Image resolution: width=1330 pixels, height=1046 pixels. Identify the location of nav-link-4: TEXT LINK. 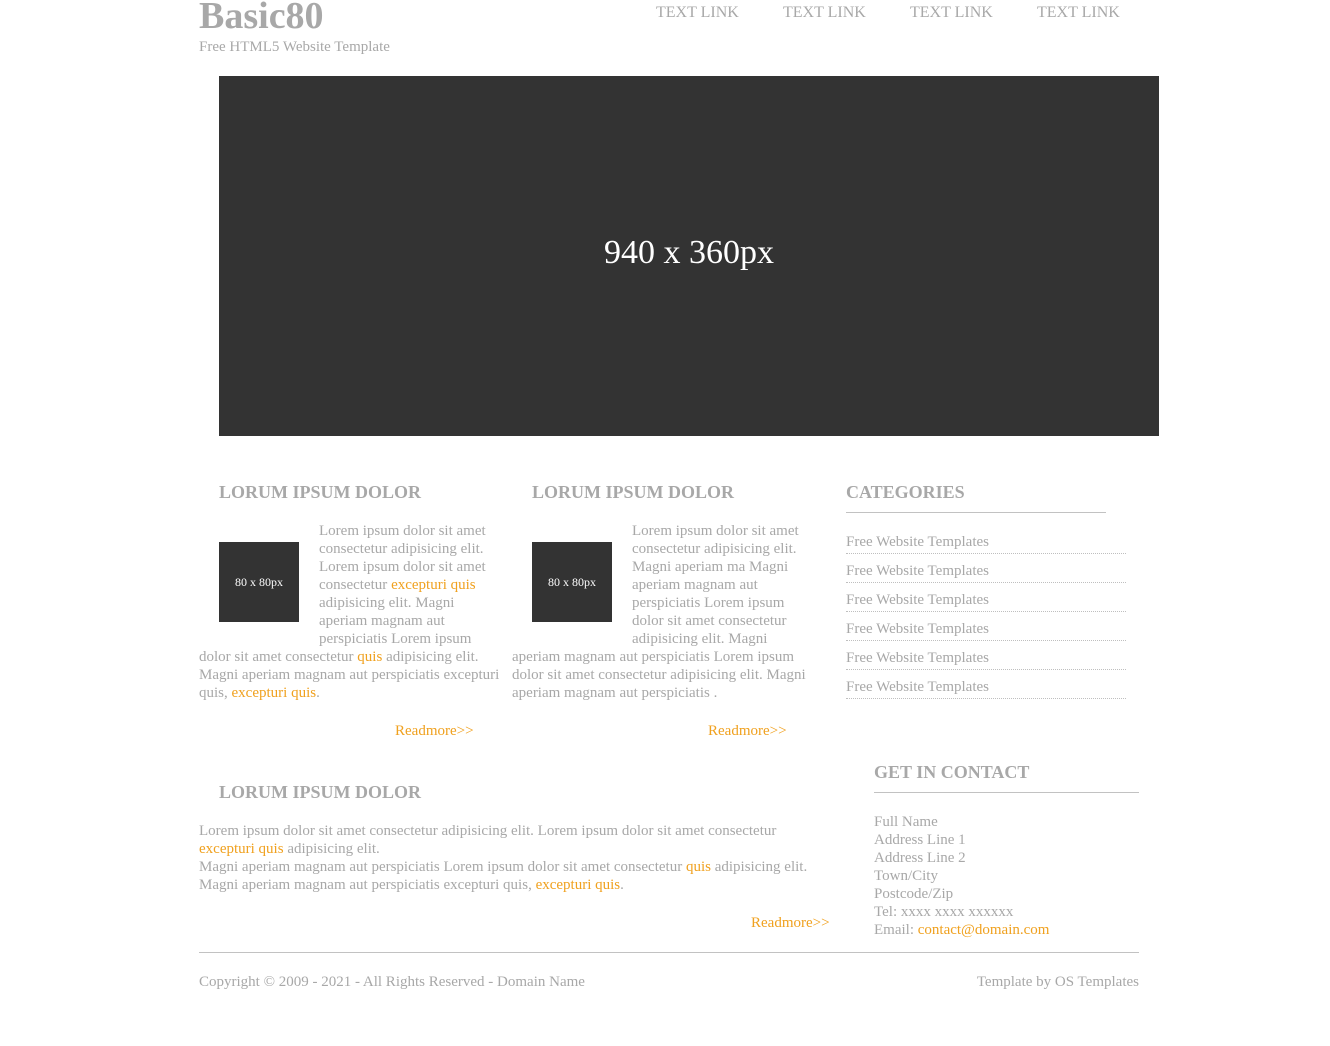
(1078, 13).